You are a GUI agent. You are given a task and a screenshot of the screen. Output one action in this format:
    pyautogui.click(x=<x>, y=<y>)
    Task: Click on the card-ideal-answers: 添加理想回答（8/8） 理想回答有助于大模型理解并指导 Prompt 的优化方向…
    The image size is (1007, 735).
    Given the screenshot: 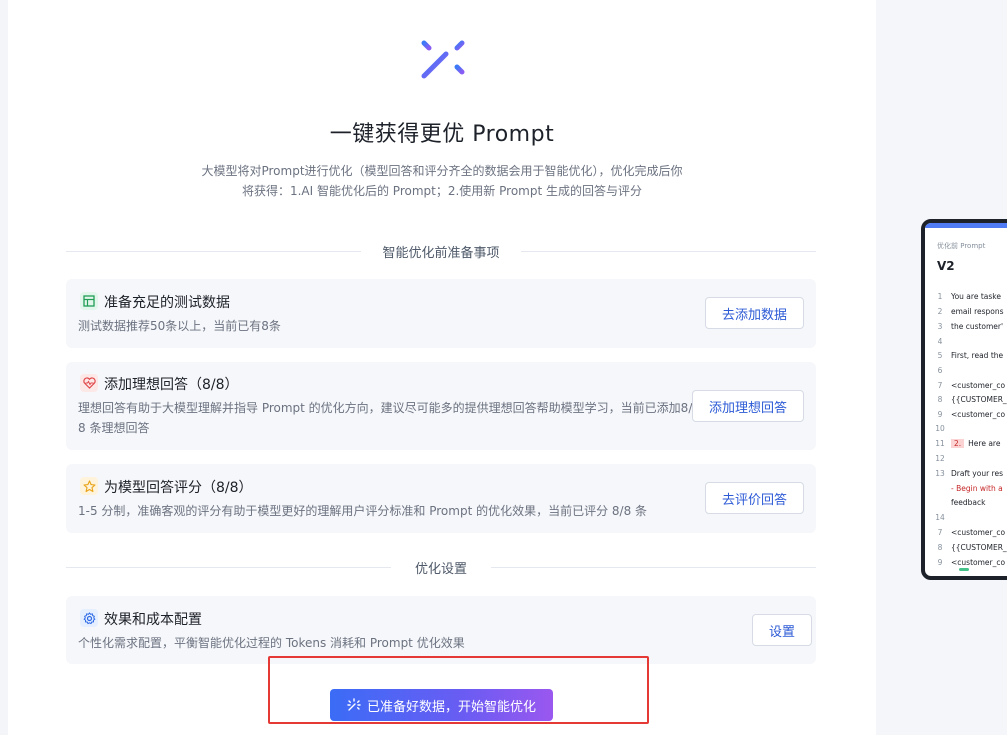 What is the action you would take?
    pyautogui.click(x=441, y=406)
    